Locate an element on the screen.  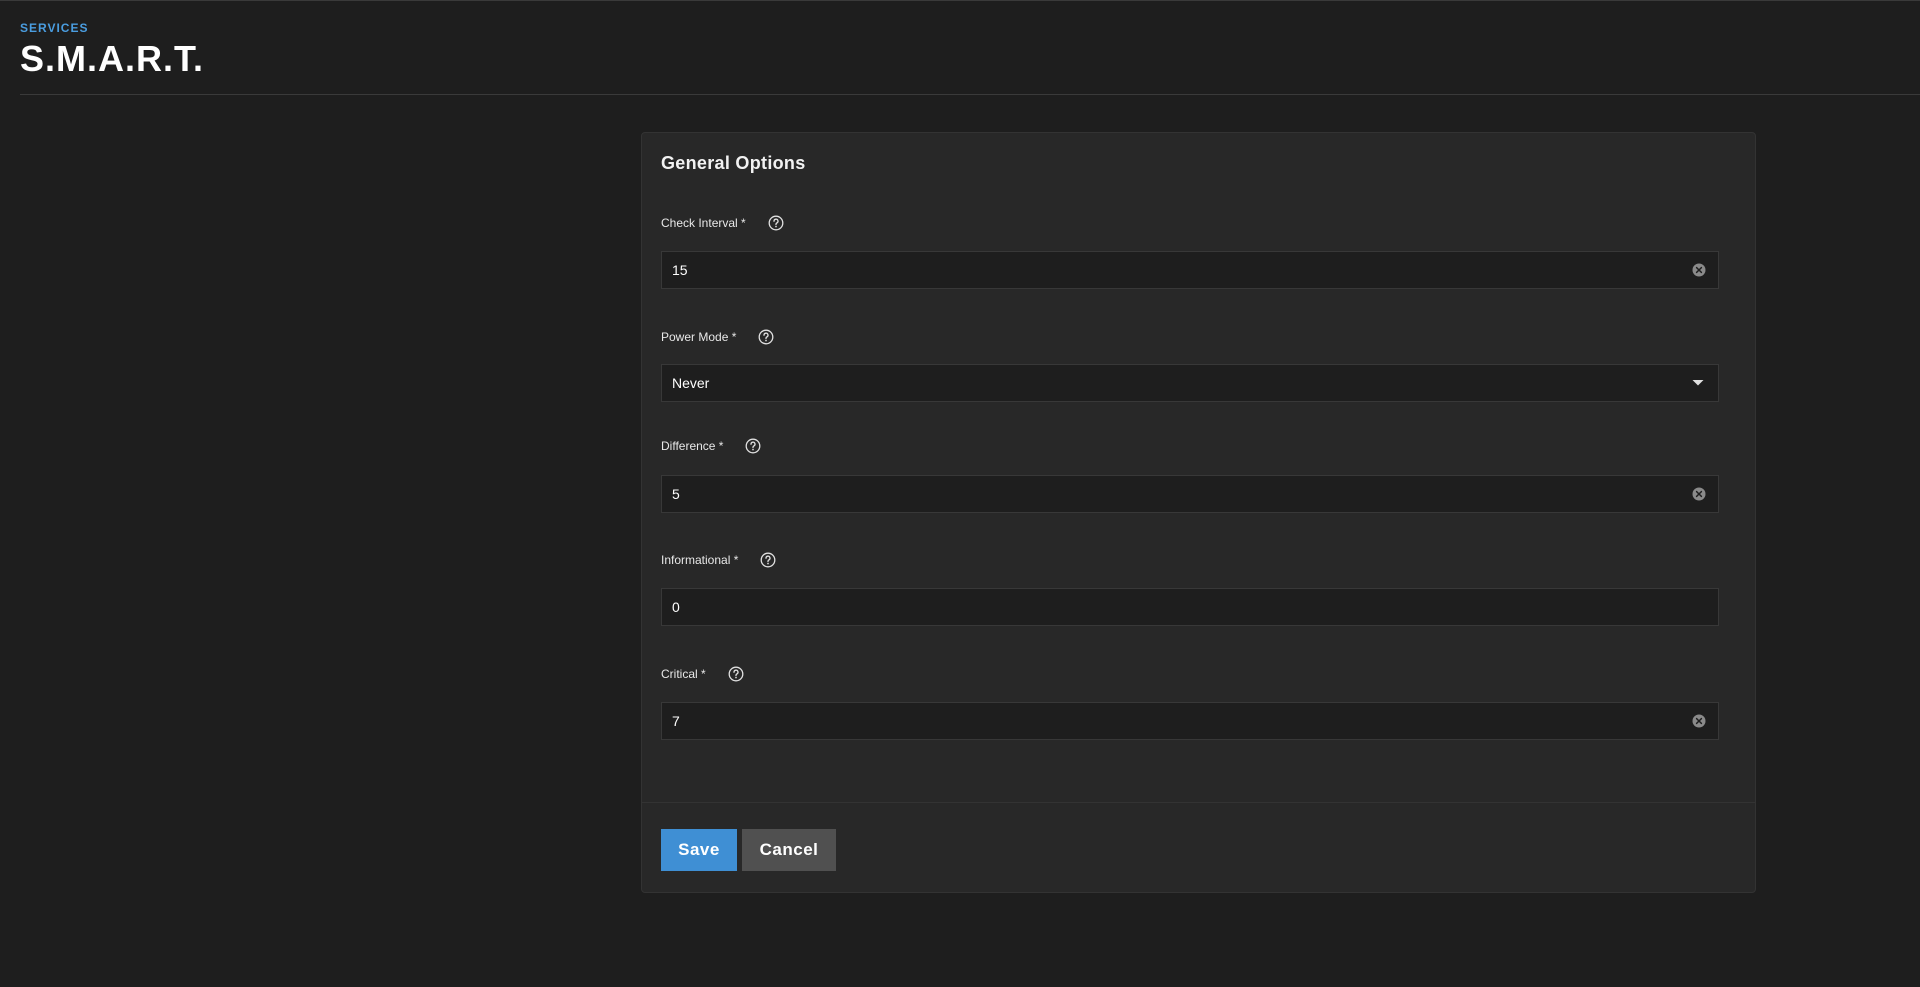
check-interval-field: Check Interval * is located at coordinates (1190, 251).